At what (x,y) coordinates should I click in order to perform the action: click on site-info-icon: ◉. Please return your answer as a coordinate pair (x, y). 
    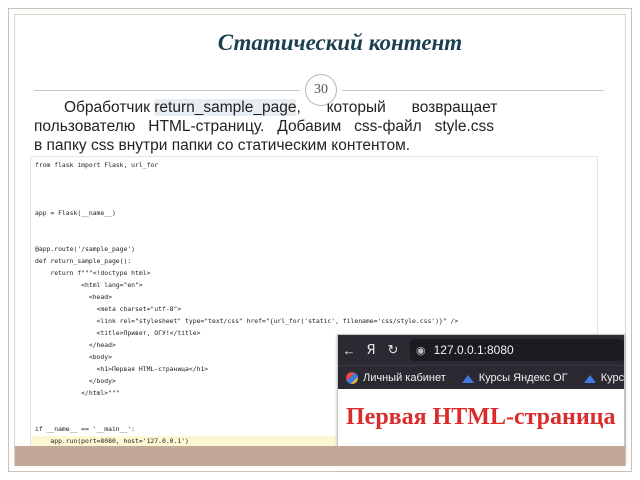
    Looking at the image, I should click on (421, 350).